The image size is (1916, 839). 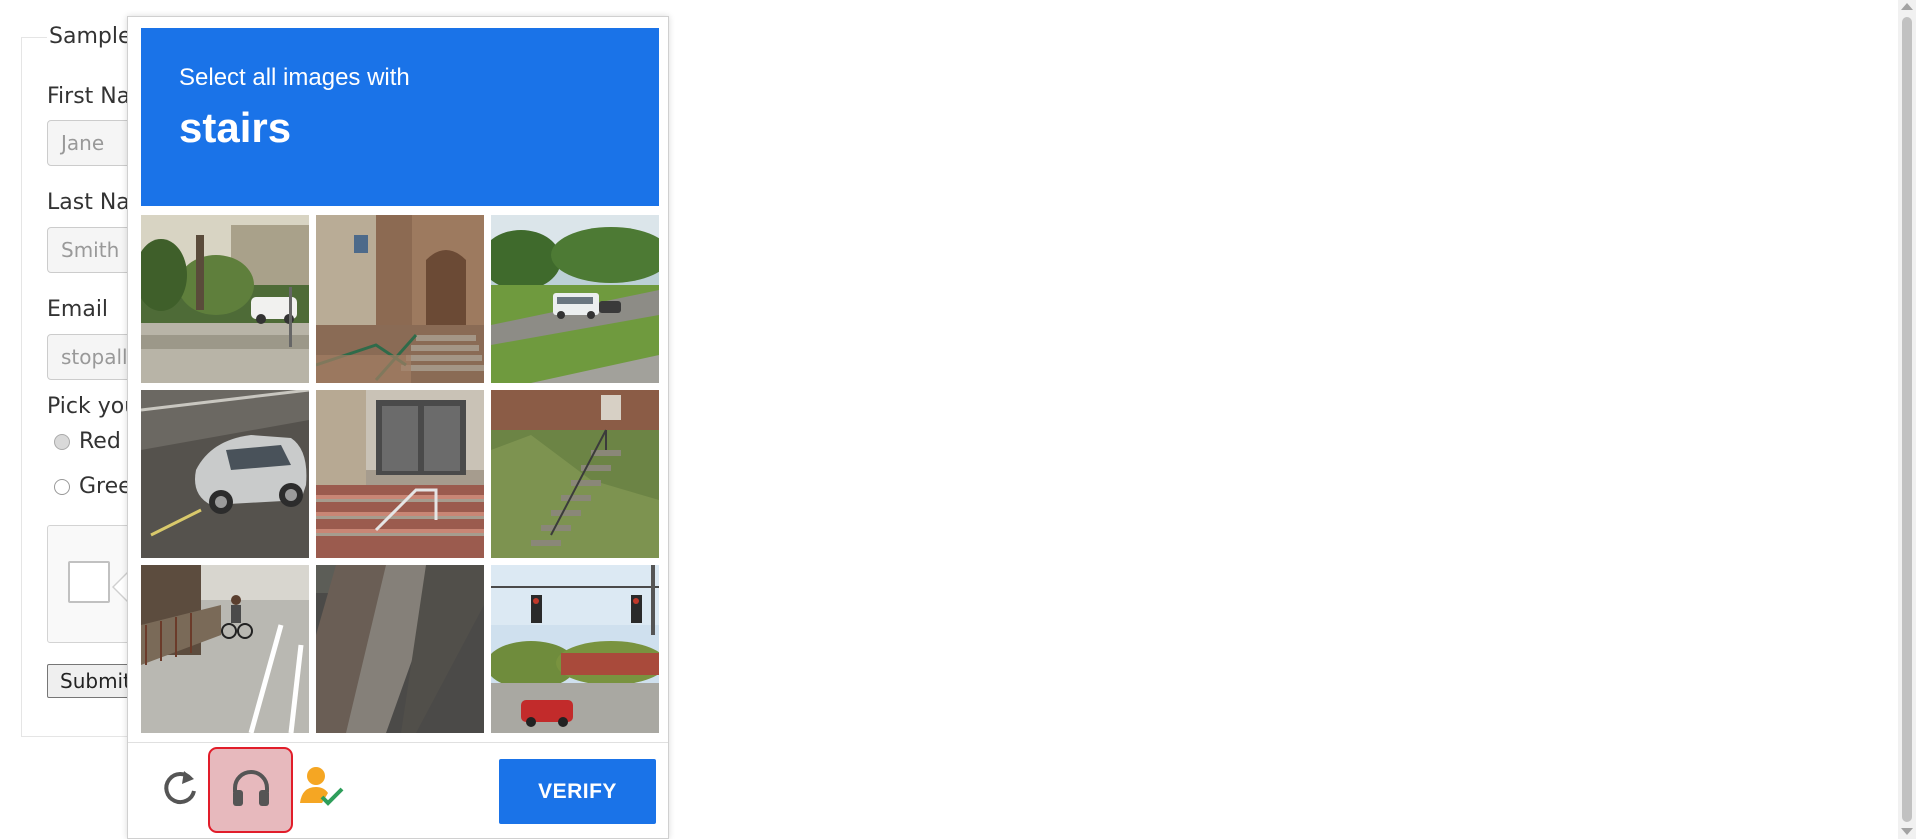 I want to click on radio-red, so click(x=62, y=441).